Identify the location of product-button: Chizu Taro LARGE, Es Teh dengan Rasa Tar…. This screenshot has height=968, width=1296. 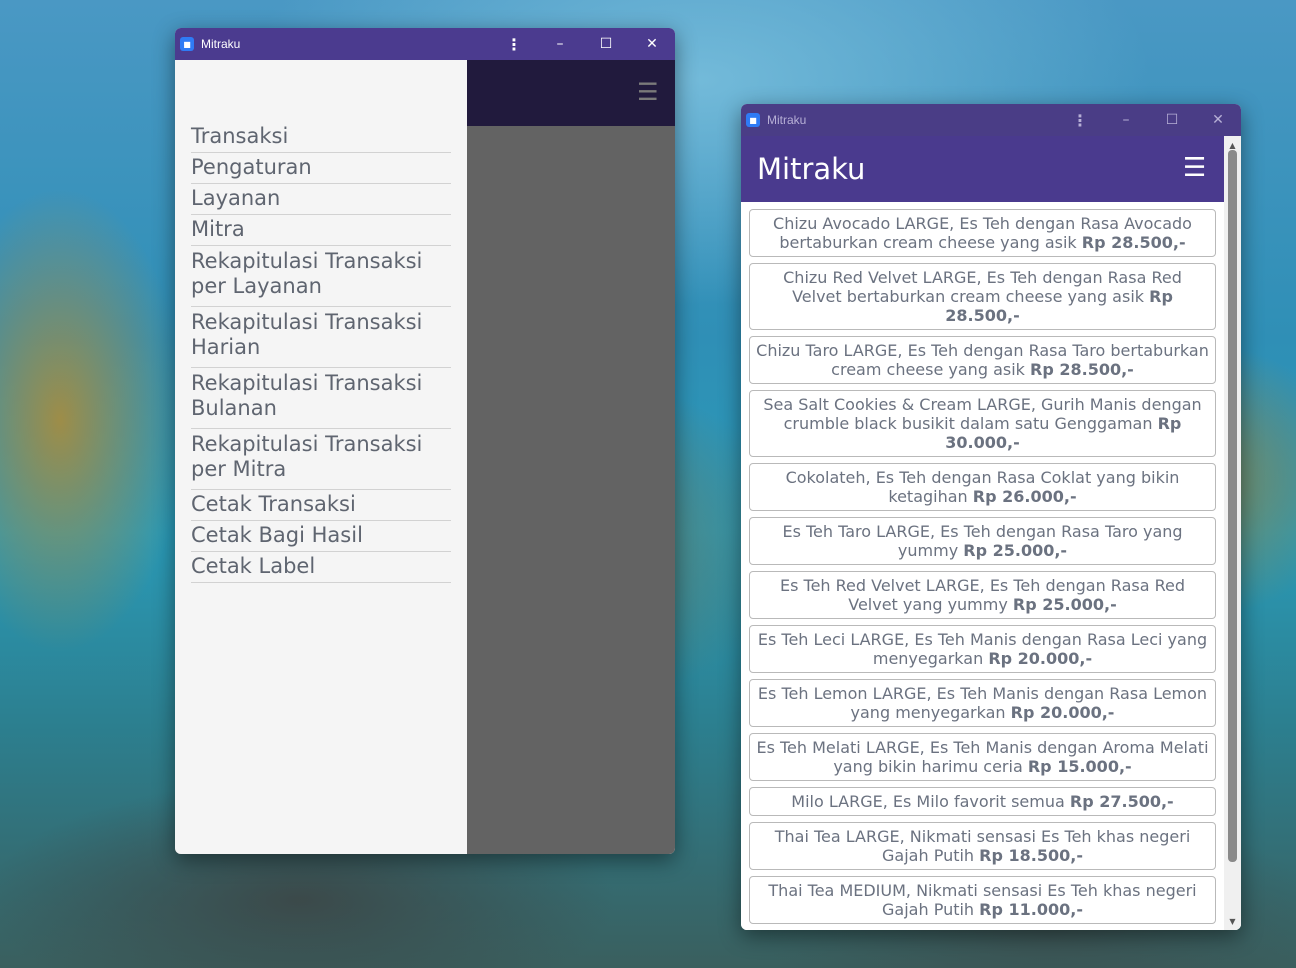
(982, 360).